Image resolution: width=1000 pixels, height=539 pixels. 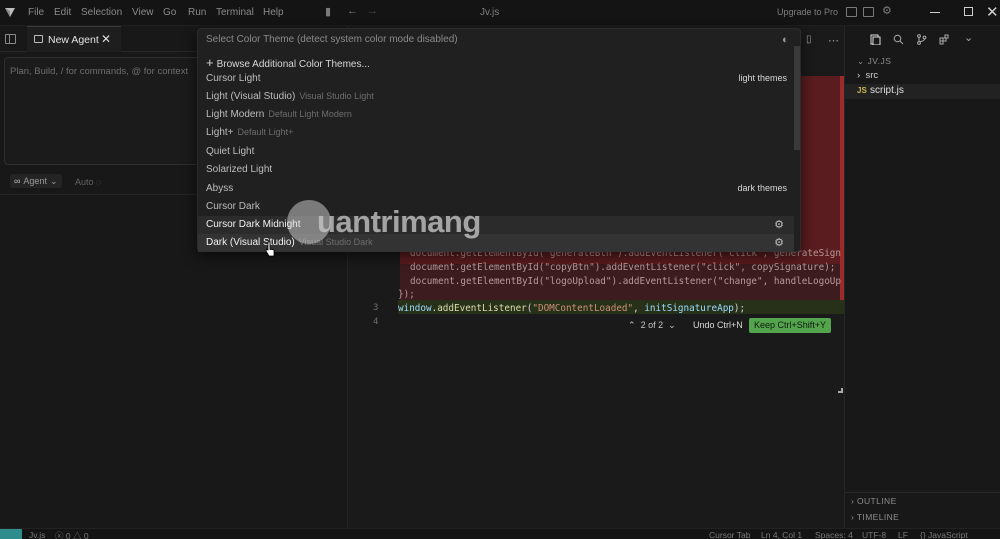 I want to click on theme-option: Abyss dark themes, so click(x=496, y=189).